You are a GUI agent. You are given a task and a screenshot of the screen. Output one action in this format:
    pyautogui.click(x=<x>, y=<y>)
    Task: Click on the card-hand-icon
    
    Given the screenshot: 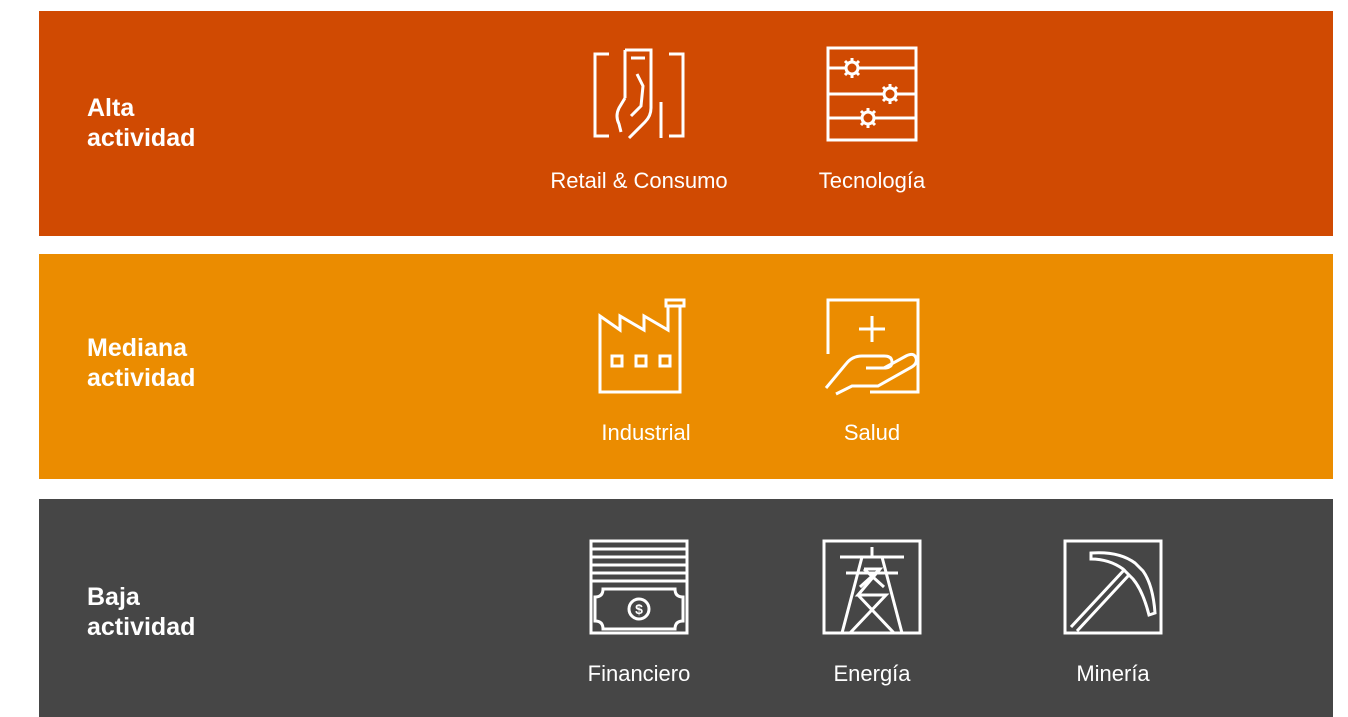 What is the action you would take?
    pyautogui.click(x=639, y=96)
    